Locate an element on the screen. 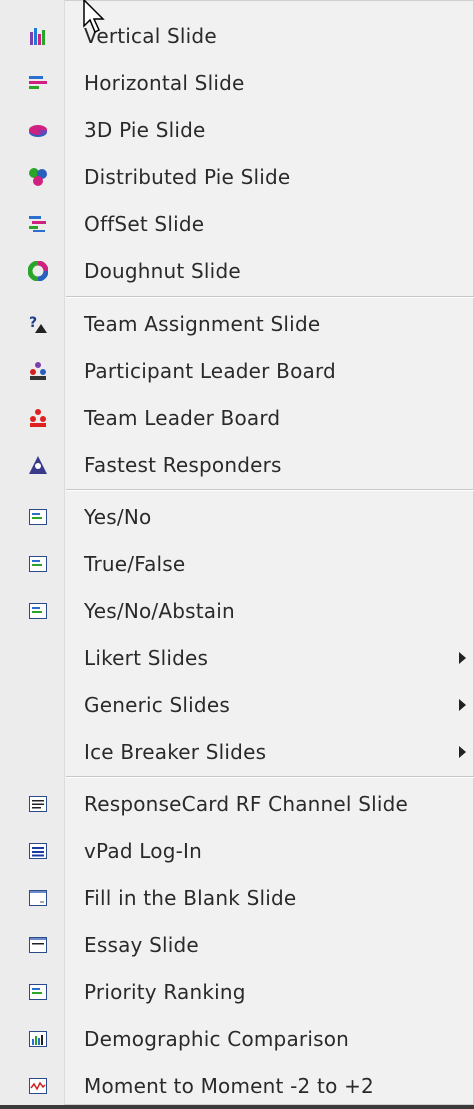 Image resolution: width=474 pixels, height=1109 pixels. menu-item-label: Ice Breaker Slides is located at coordinates (175, 752).